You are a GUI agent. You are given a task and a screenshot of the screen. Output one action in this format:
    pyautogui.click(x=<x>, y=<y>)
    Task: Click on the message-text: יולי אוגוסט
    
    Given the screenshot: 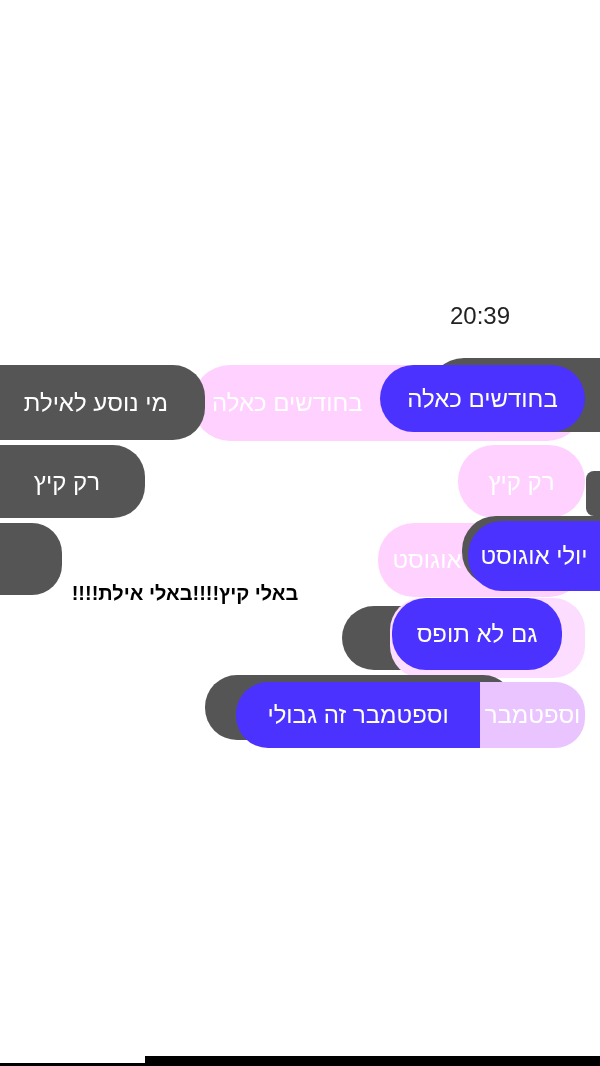 What is the action you would take?
    pyautogui.click(x=534, y=556)
    